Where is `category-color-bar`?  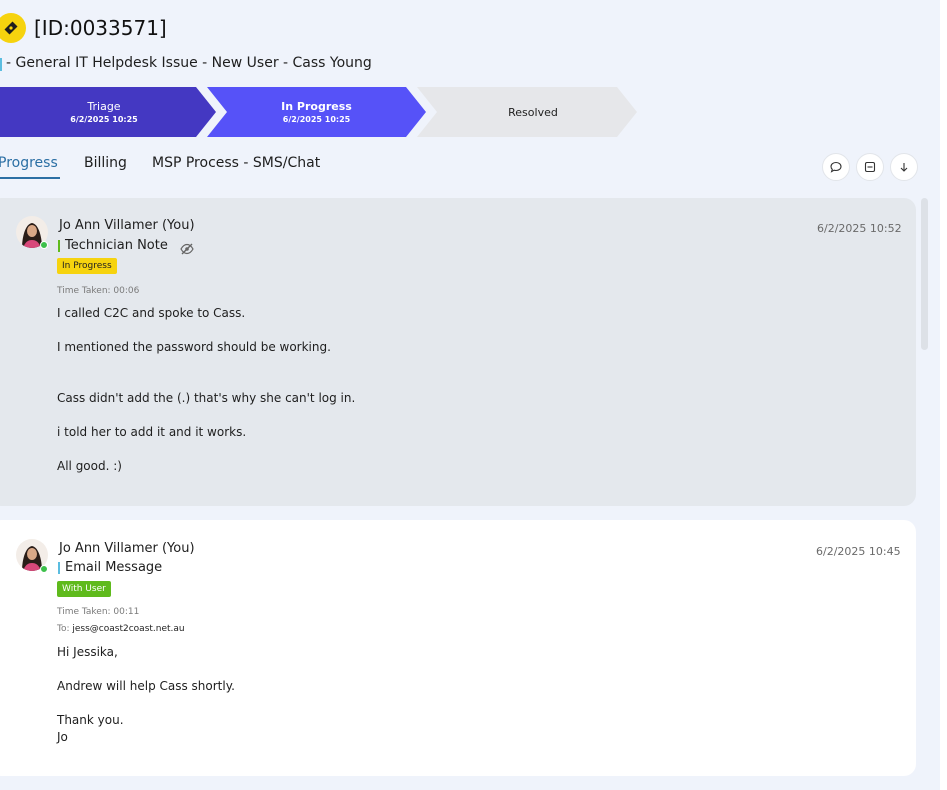 category-color-bar is located at coordinates (1, 64).